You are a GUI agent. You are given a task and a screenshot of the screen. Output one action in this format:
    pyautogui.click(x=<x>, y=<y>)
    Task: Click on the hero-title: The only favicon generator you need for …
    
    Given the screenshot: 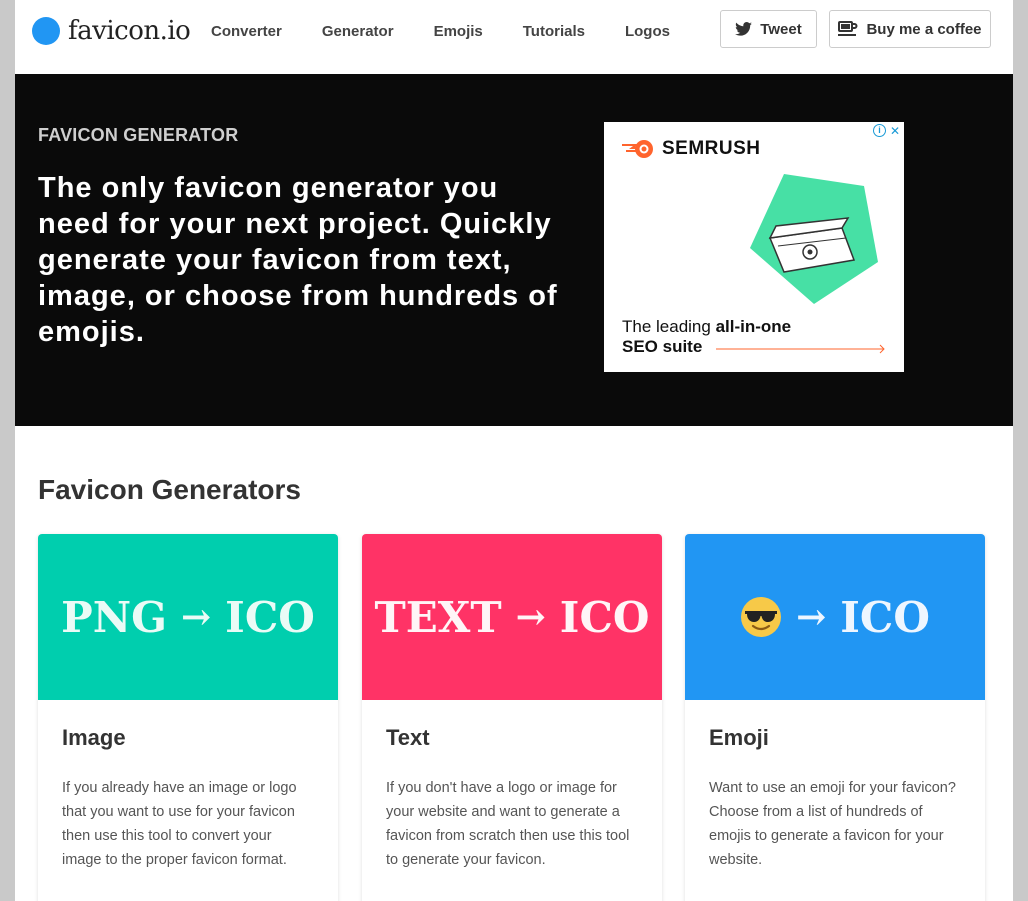 What is the action you would take?
    pyautogui.click(x=298, y=260)
    